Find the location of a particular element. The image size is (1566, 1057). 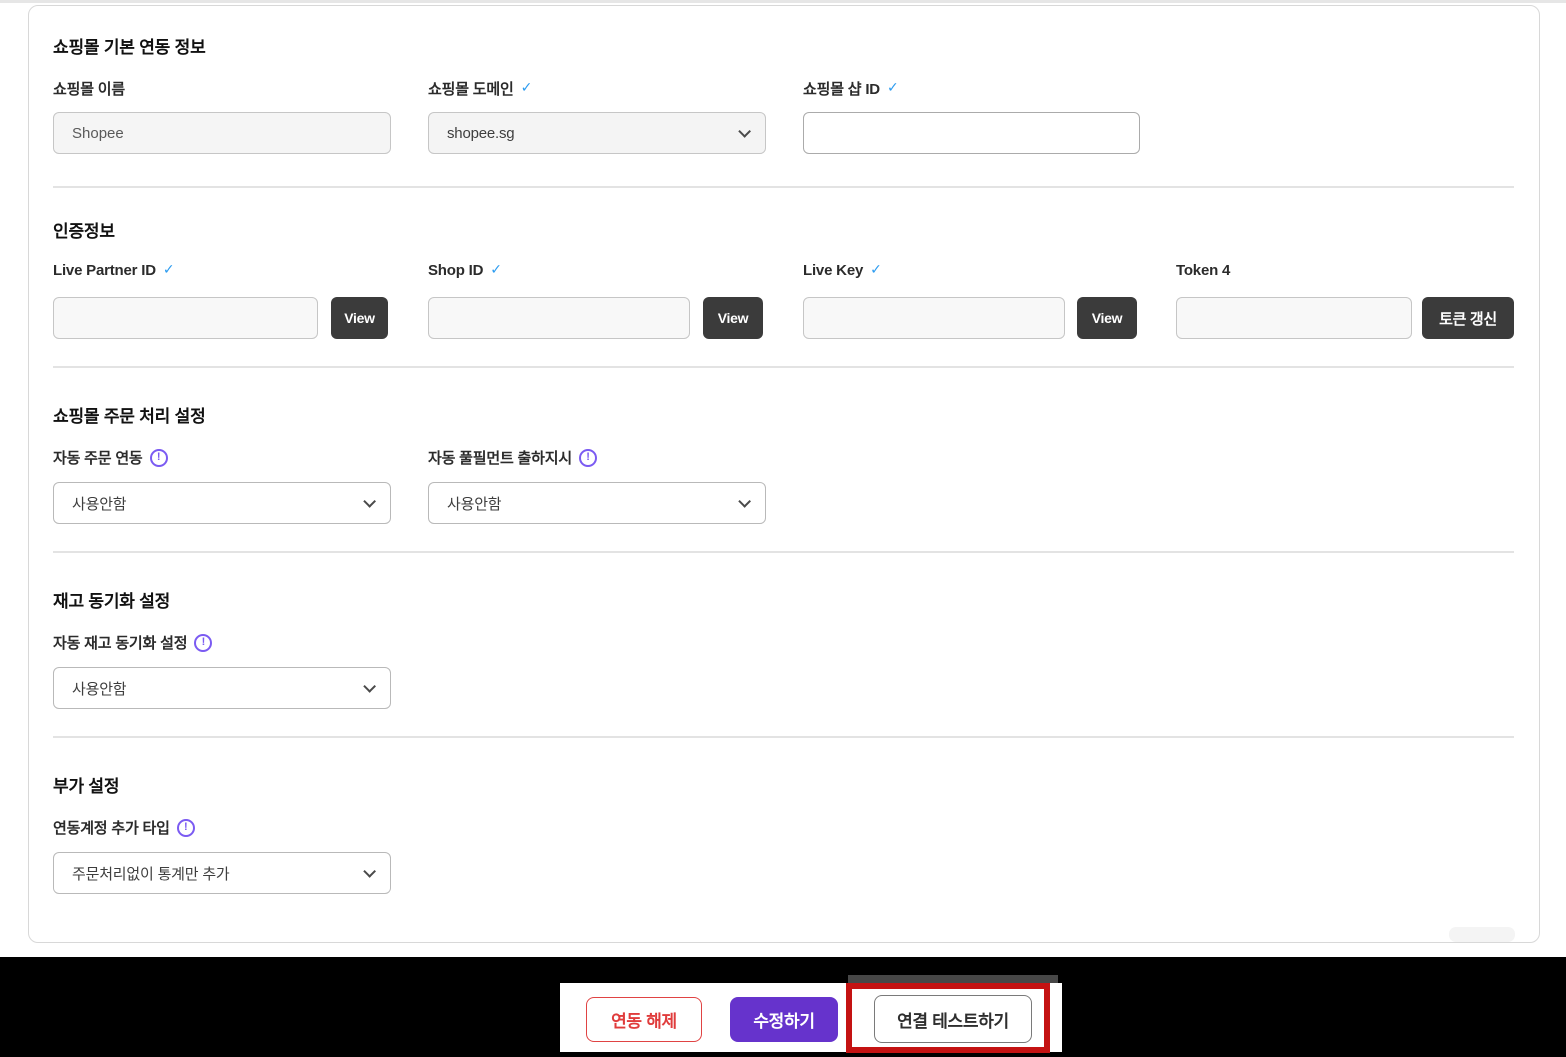

live-key-input is located at coordinates (934, 318).